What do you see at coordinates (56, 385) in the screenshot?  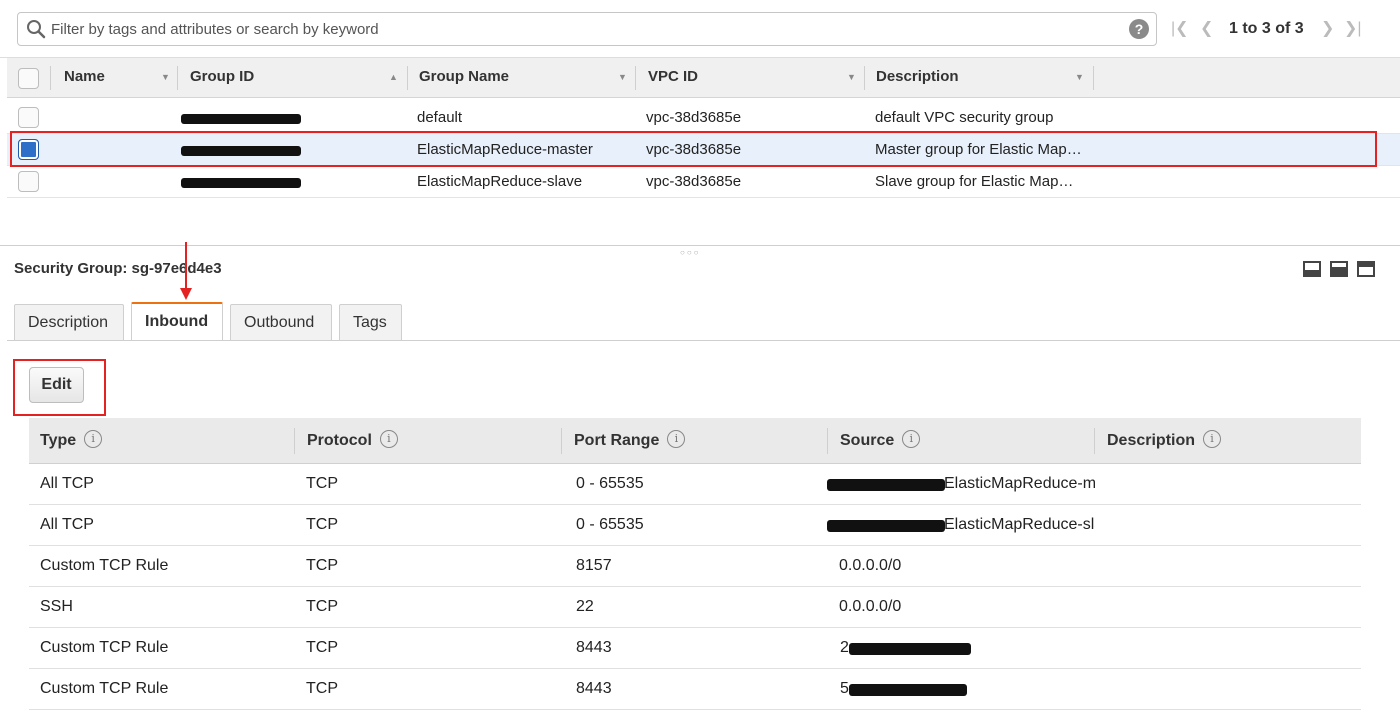 I see `edit-button: Edit` at bounding box center [56, 385].